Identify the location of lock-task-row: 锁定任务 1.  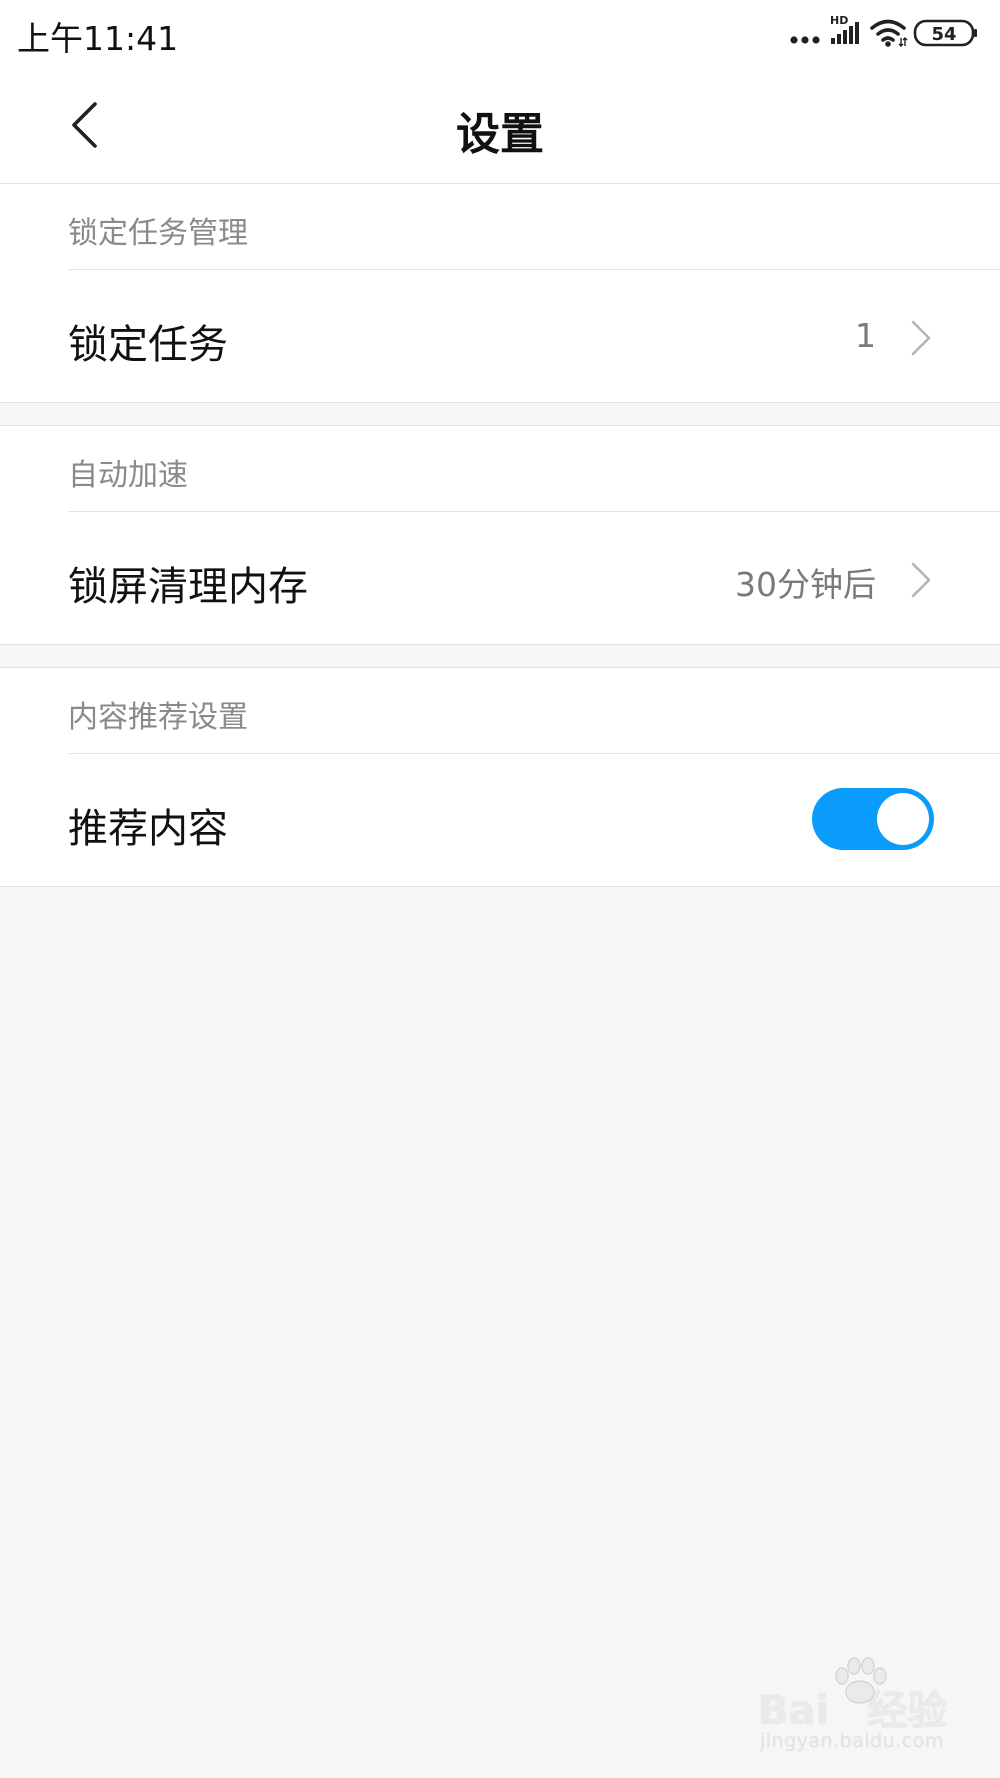
(500, 335).